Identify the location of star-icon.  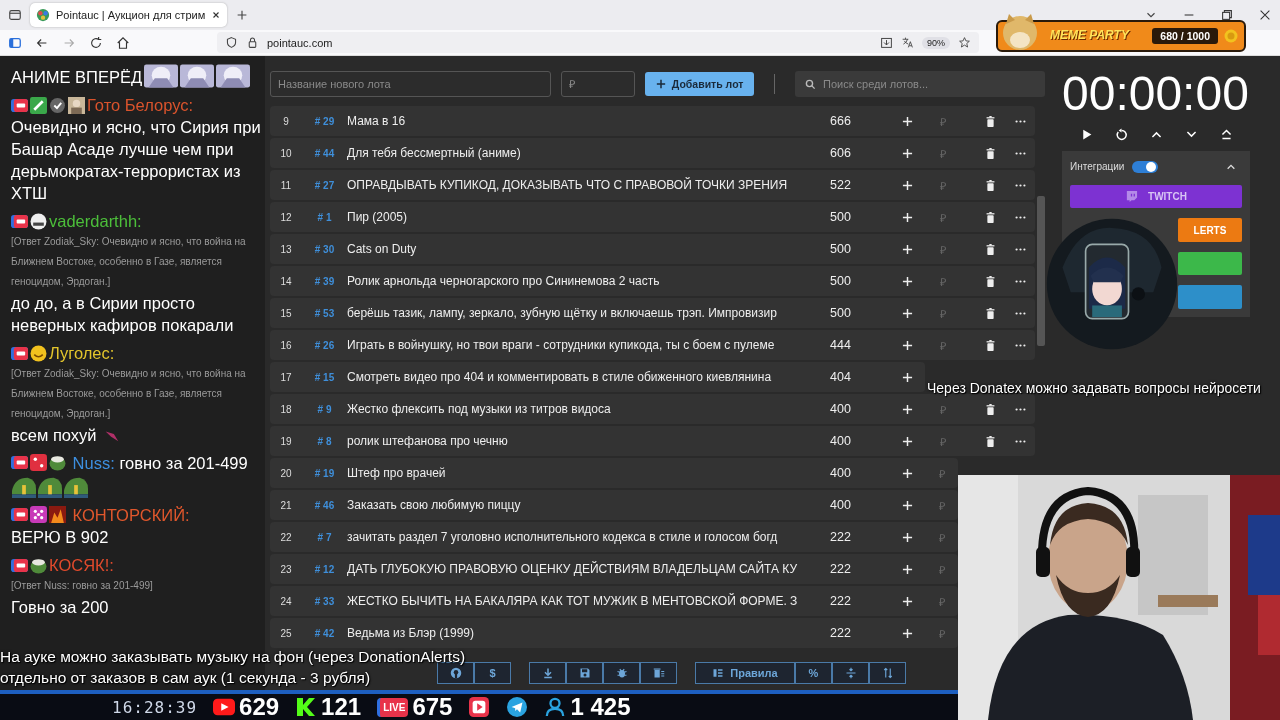
(964, 42).